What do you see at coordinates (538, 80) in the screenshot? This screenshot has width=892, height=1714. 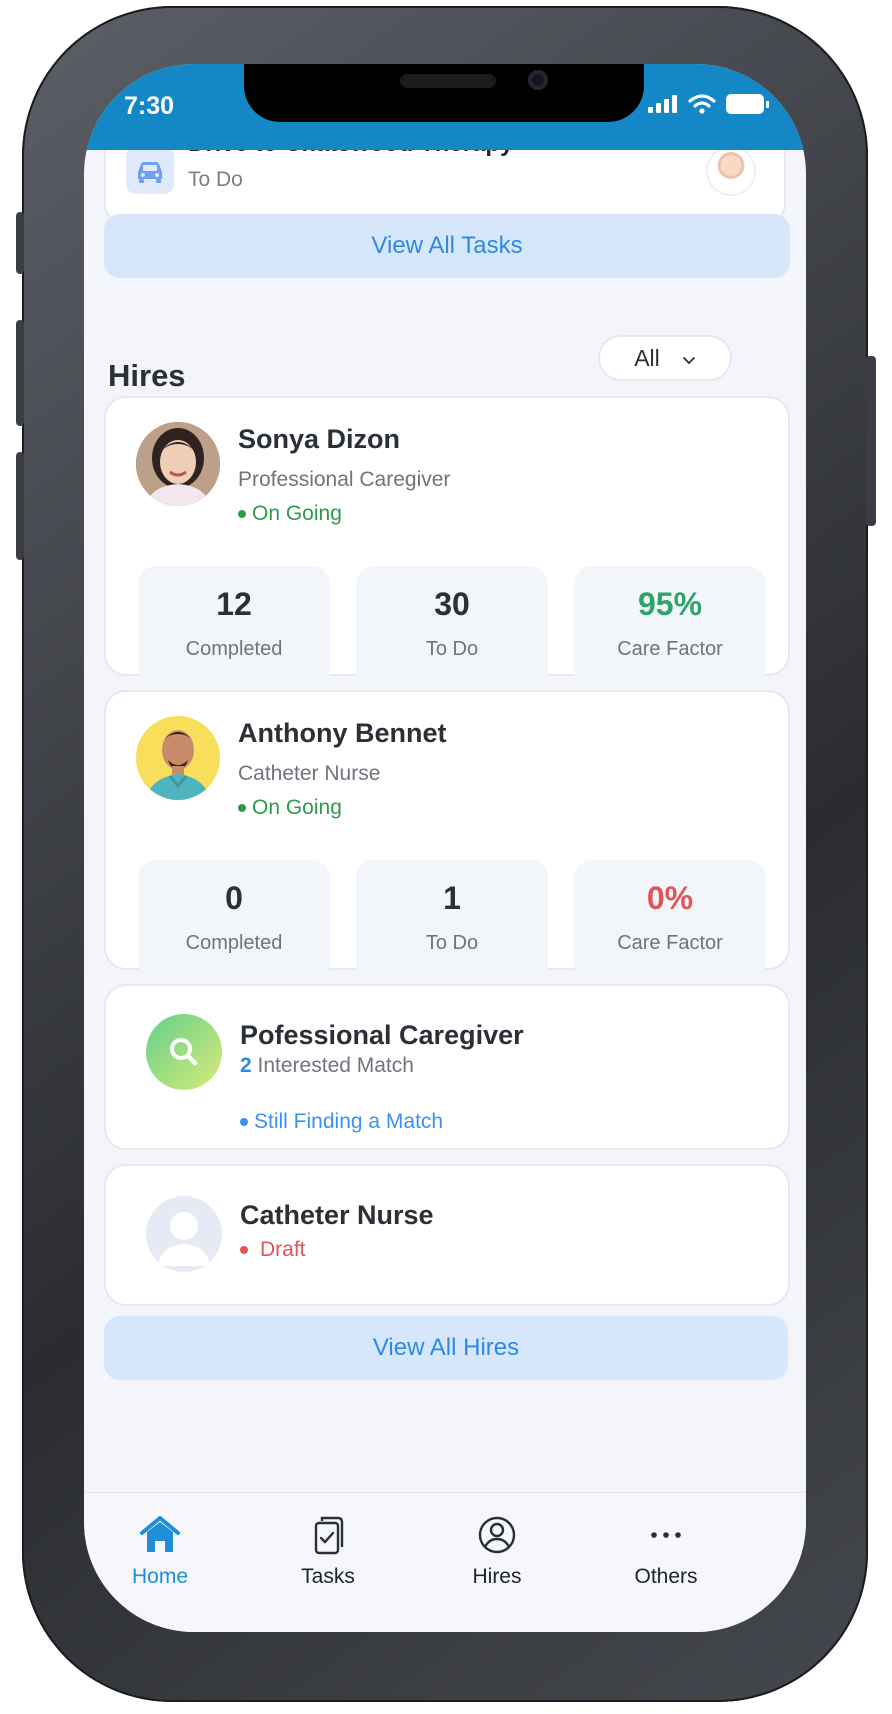 I see `front-camera` at bounding box center [538, 80].